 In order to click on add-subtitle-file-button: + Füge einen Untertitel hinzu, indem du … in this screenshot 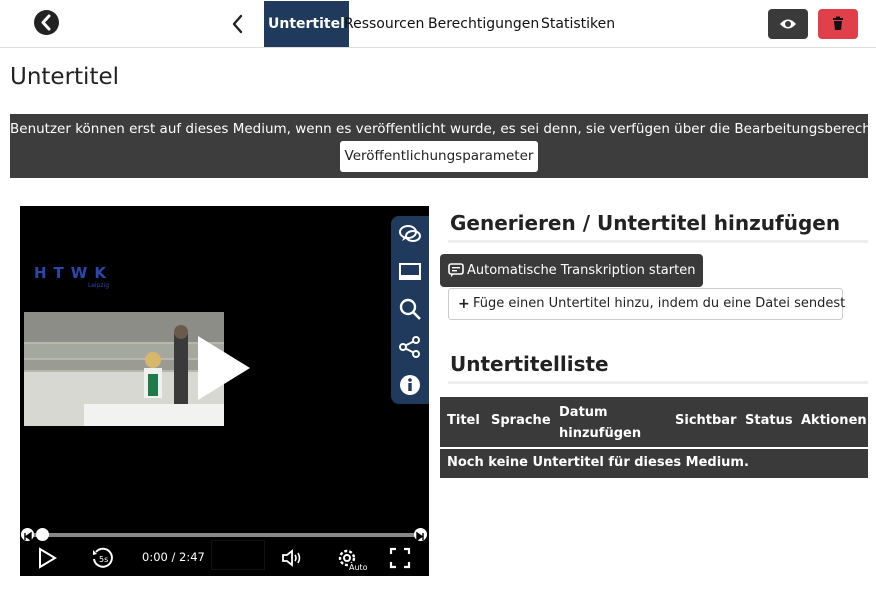, I will do `click(647, 304)`.